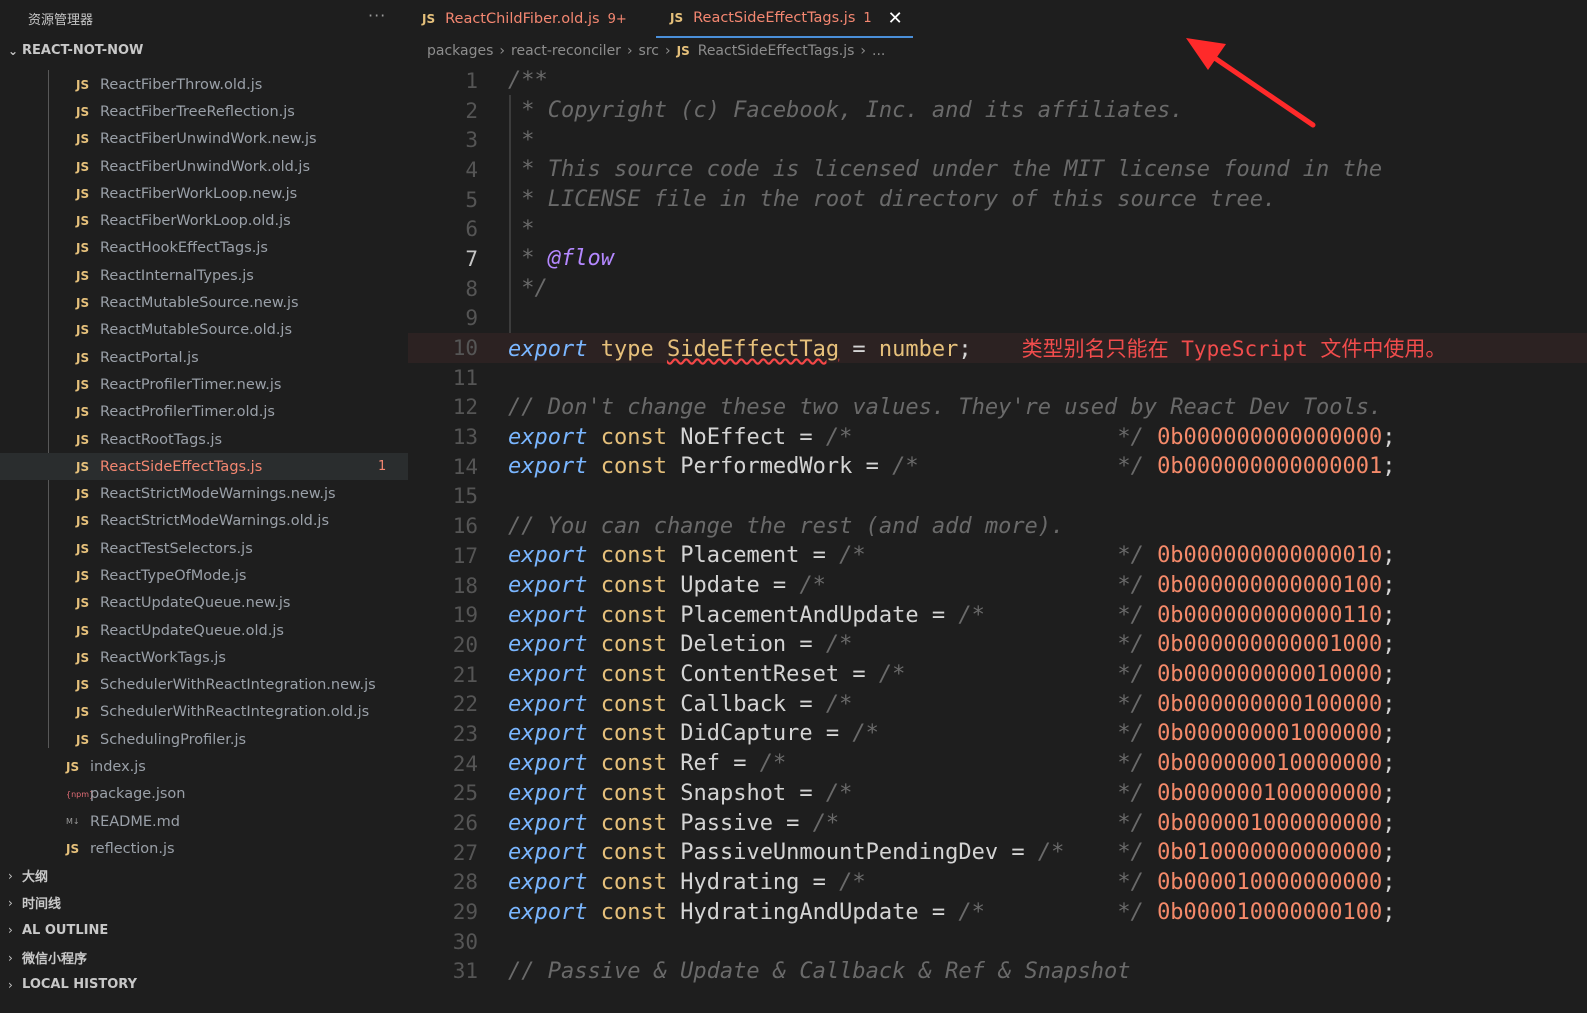 Image resolution: width=1587 pixels, height=1013 pixels. Describe the element at coordinates (895, 18) in the screenshot. I see `close-icon: ✕` at that location.